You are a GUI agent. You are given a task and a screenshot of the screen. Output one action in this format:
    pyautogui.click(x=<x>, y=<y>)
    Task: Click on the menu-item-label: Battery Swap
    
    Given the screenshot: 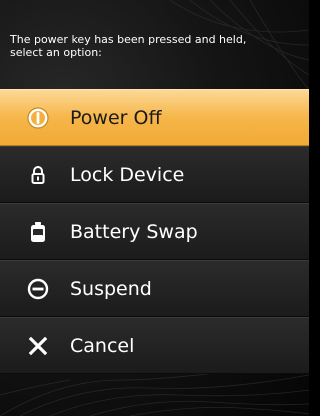 What is the action you would take?
    pyautogui.click(x=134, y=231)
    